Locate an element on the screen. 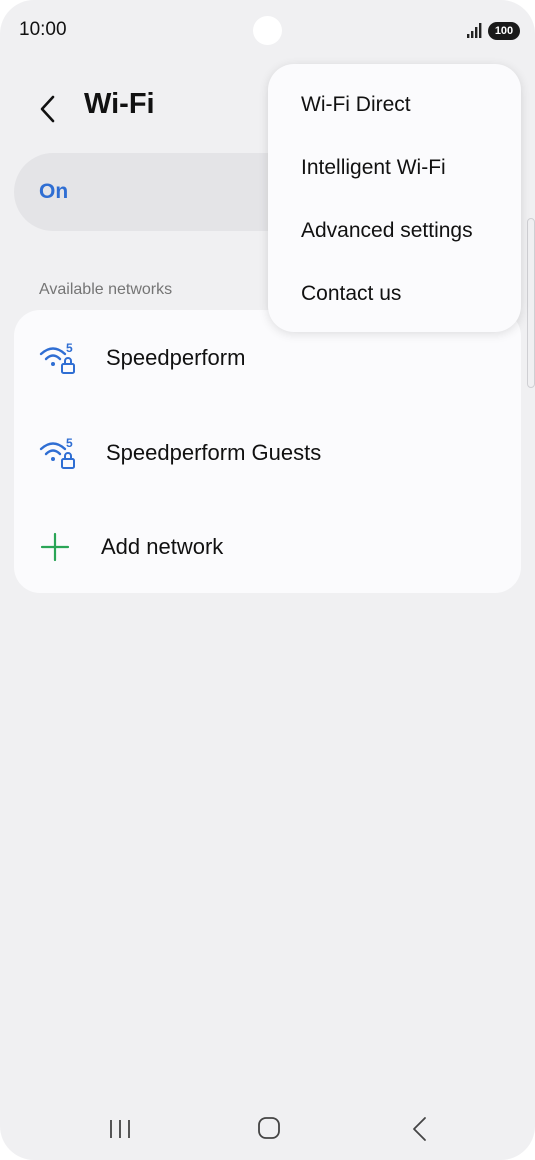  available-networks-label: Available networks is located at coordinates (106, 289).